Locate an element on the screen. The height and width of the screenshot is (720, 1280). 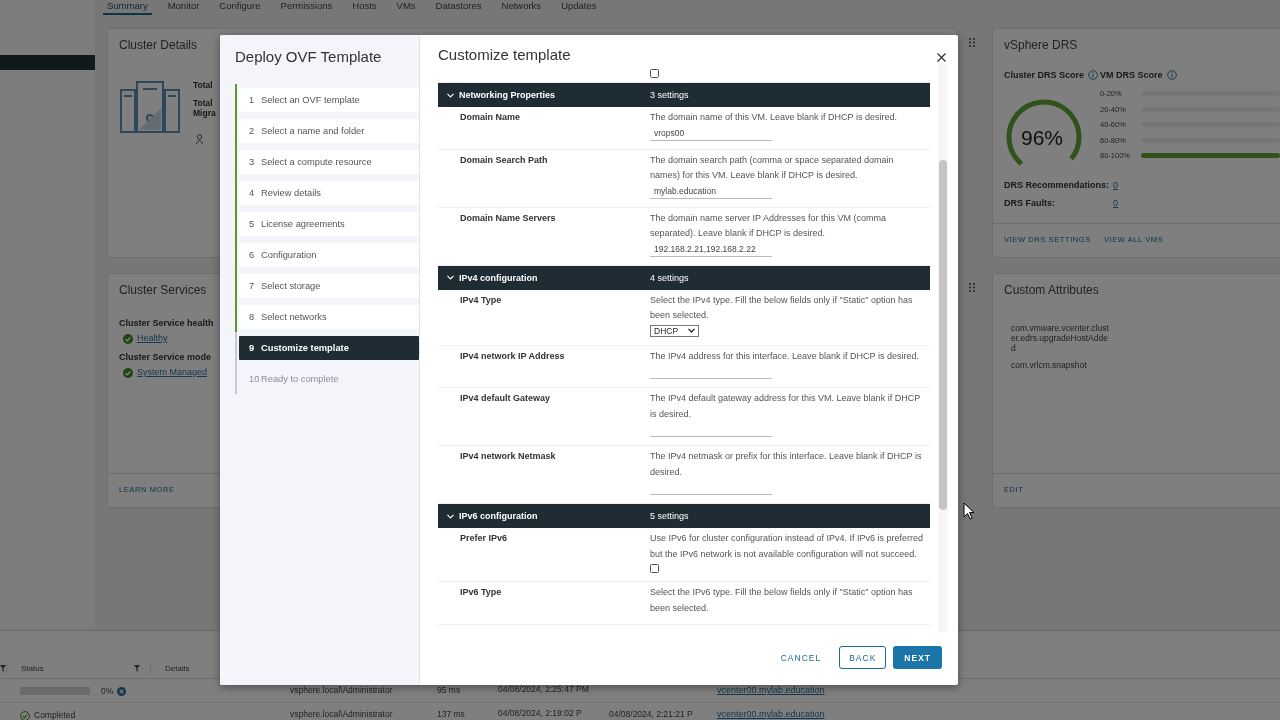
mouse-pointer-icon is located at coordinates (969, 511).